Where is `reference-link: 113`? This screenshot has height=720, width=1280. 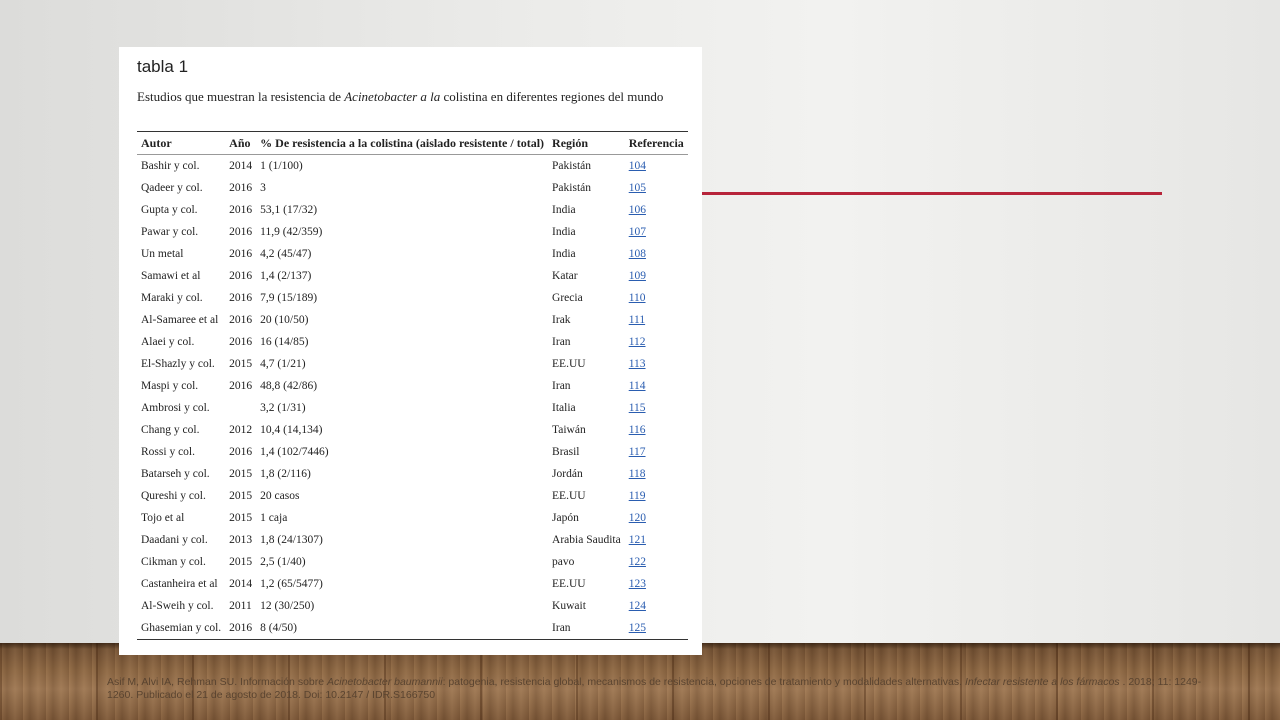 reference-link: 113 is located at coordinates (656, 364).